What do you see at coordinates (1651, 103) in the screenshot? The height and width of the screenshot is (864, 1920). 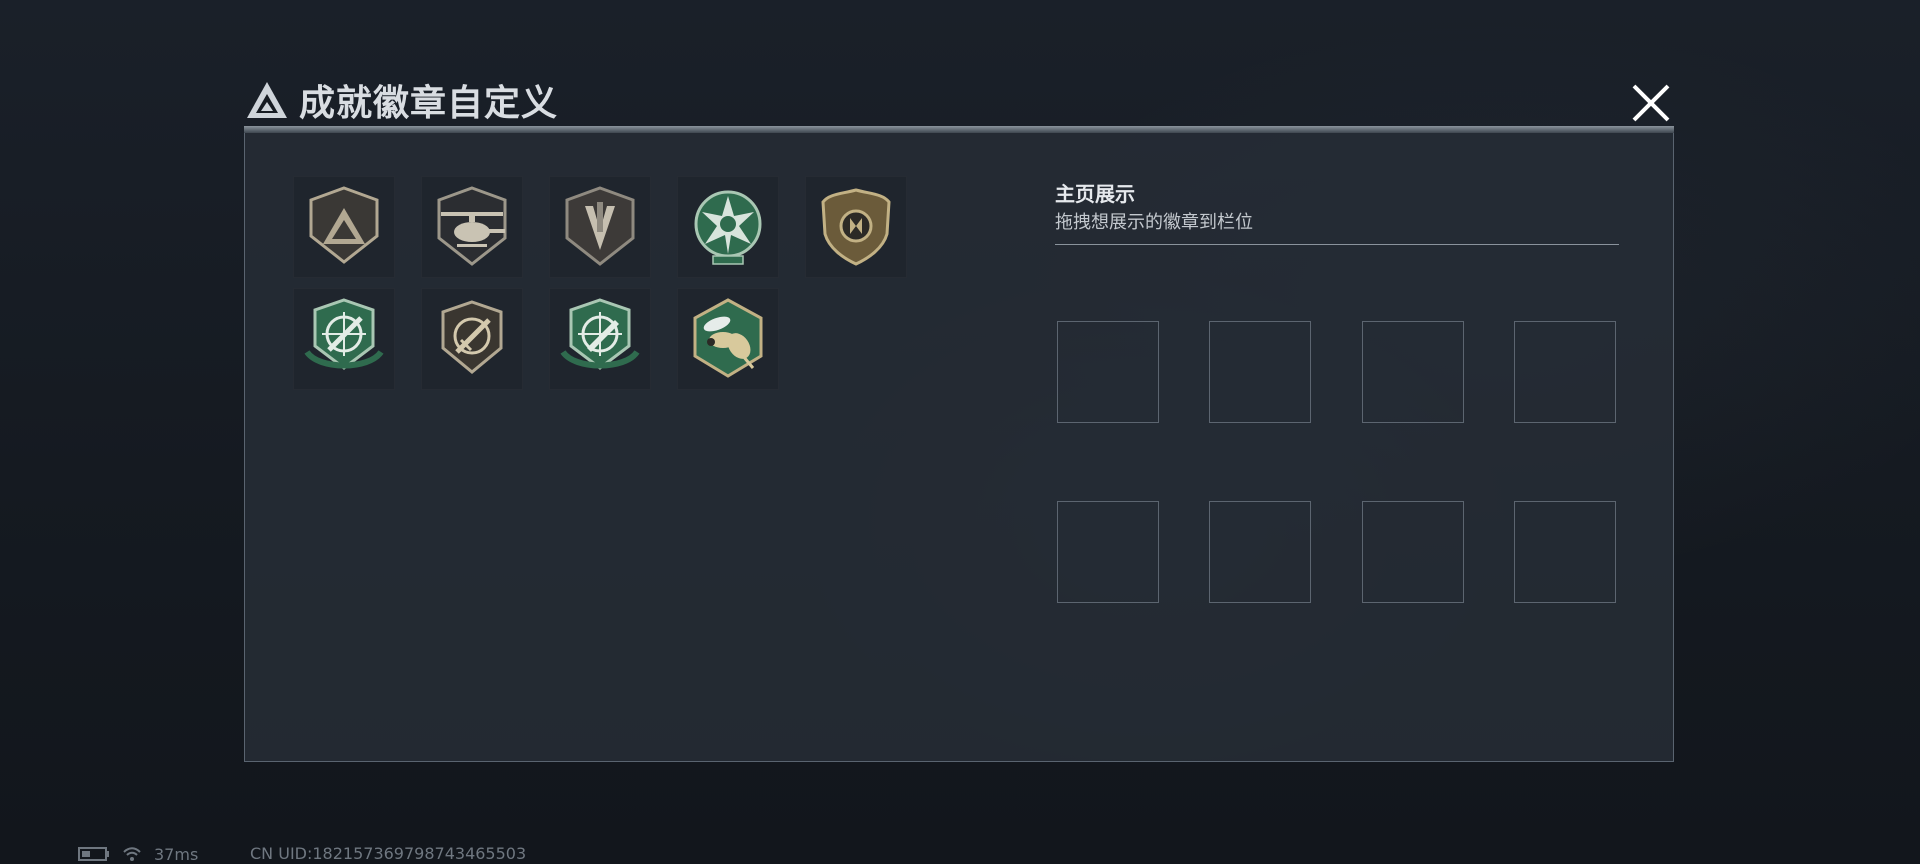 I see `close-icon` at bounding box center [1651, 103].